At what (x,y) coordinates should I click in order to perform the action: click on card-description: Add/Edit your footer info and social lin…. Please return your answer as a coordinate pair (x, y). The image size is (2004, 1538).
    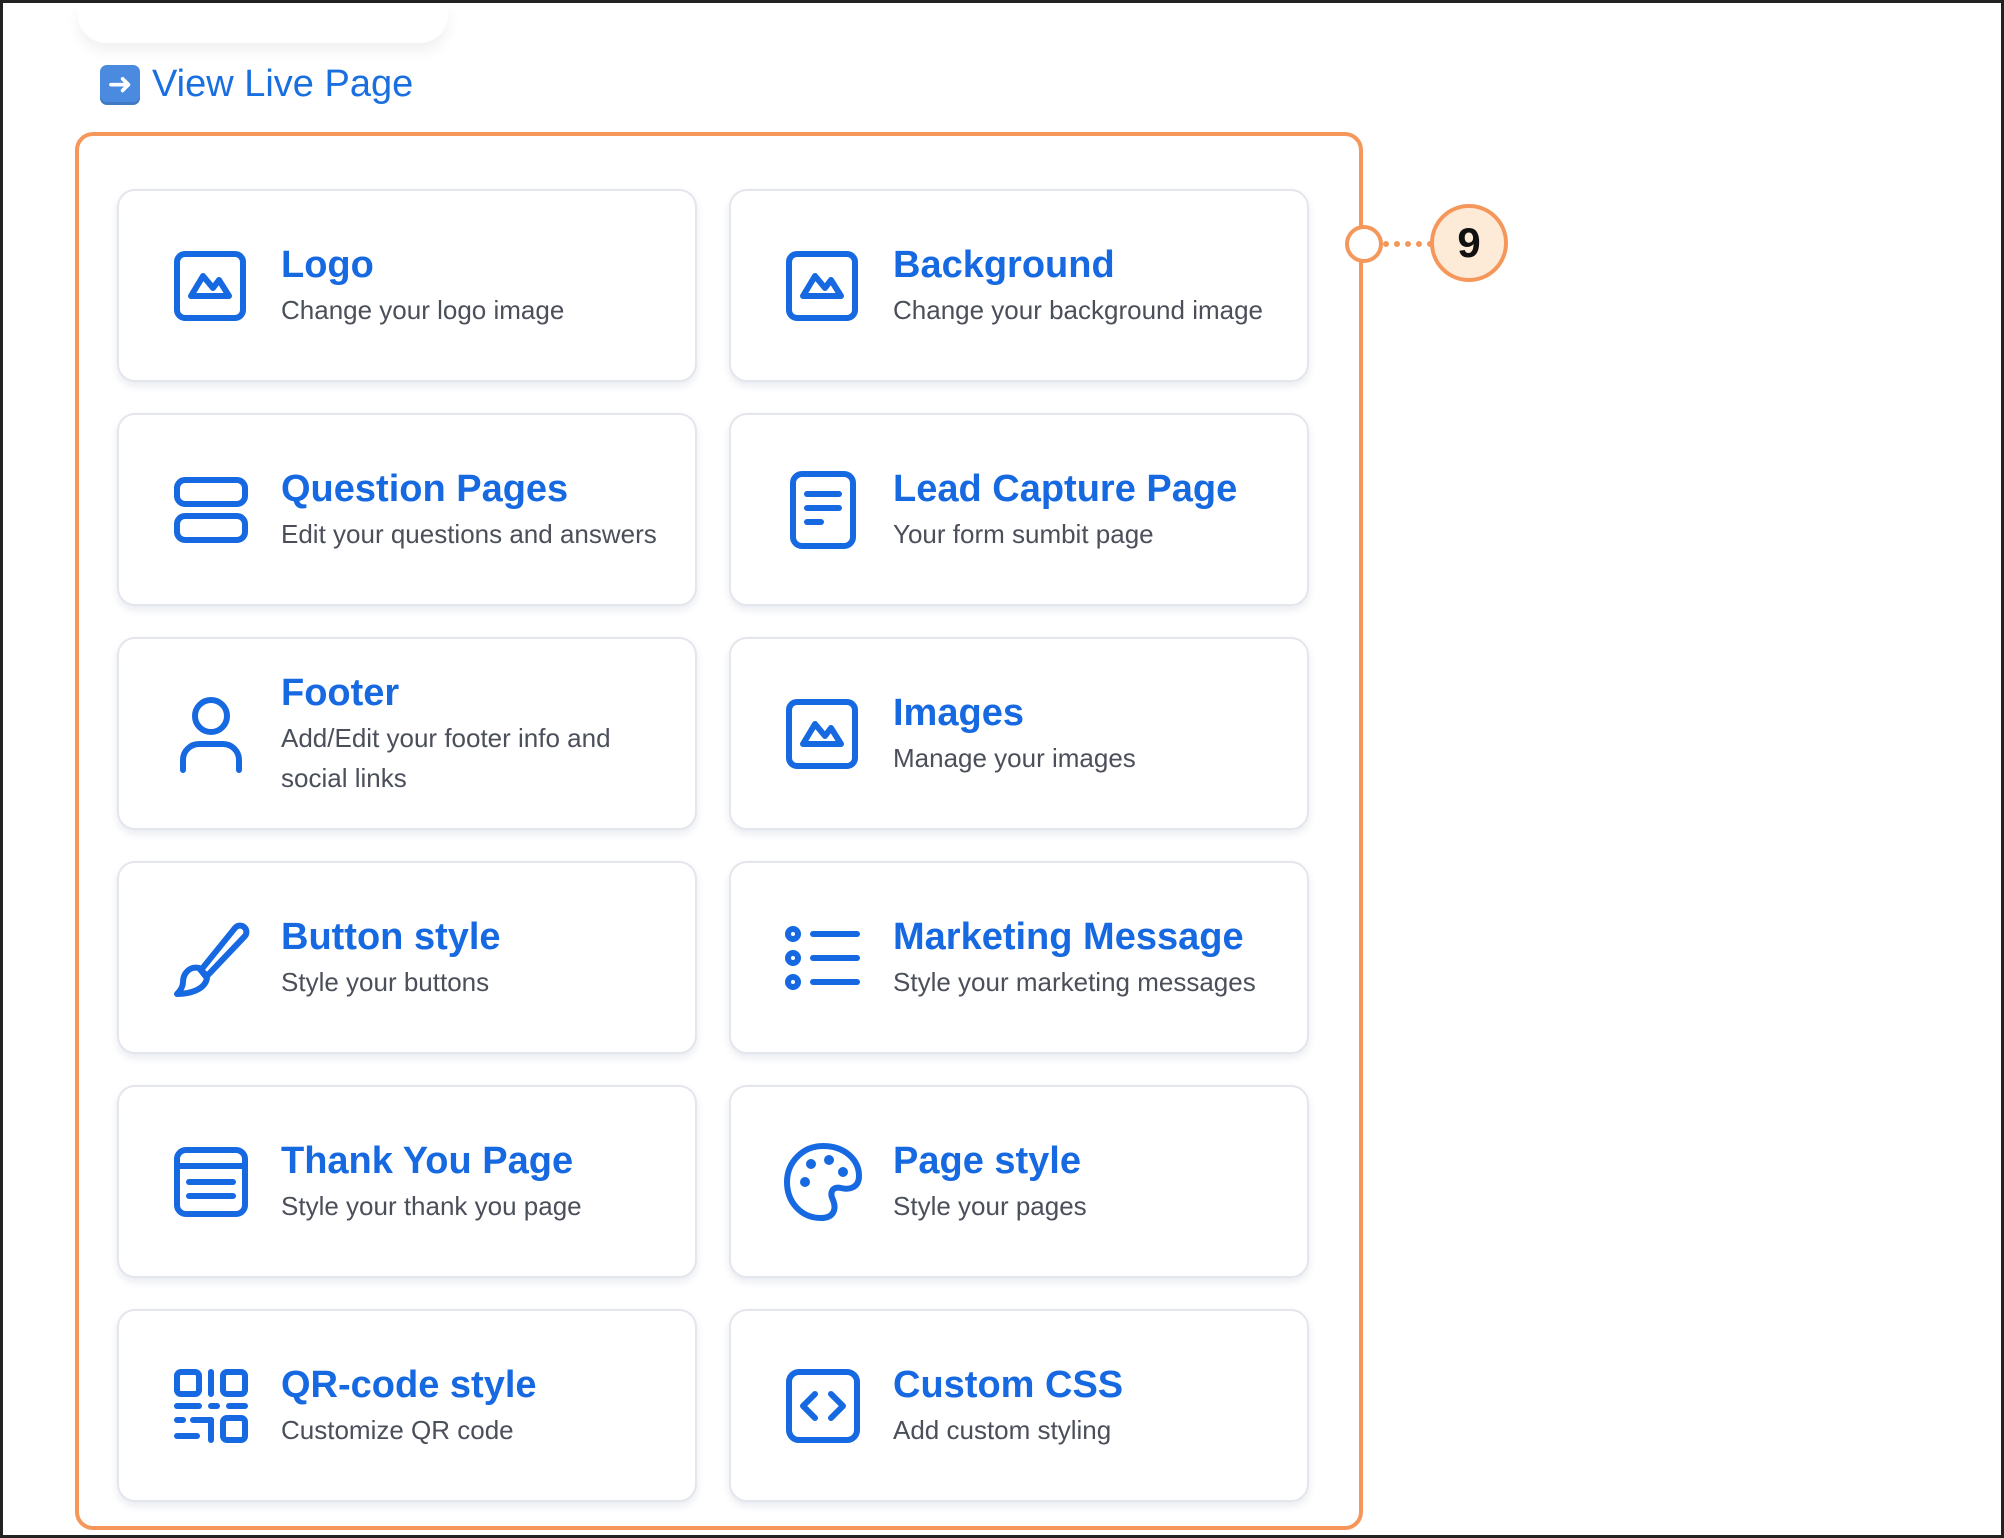
    Looking at the image, I should click on (446, 757).